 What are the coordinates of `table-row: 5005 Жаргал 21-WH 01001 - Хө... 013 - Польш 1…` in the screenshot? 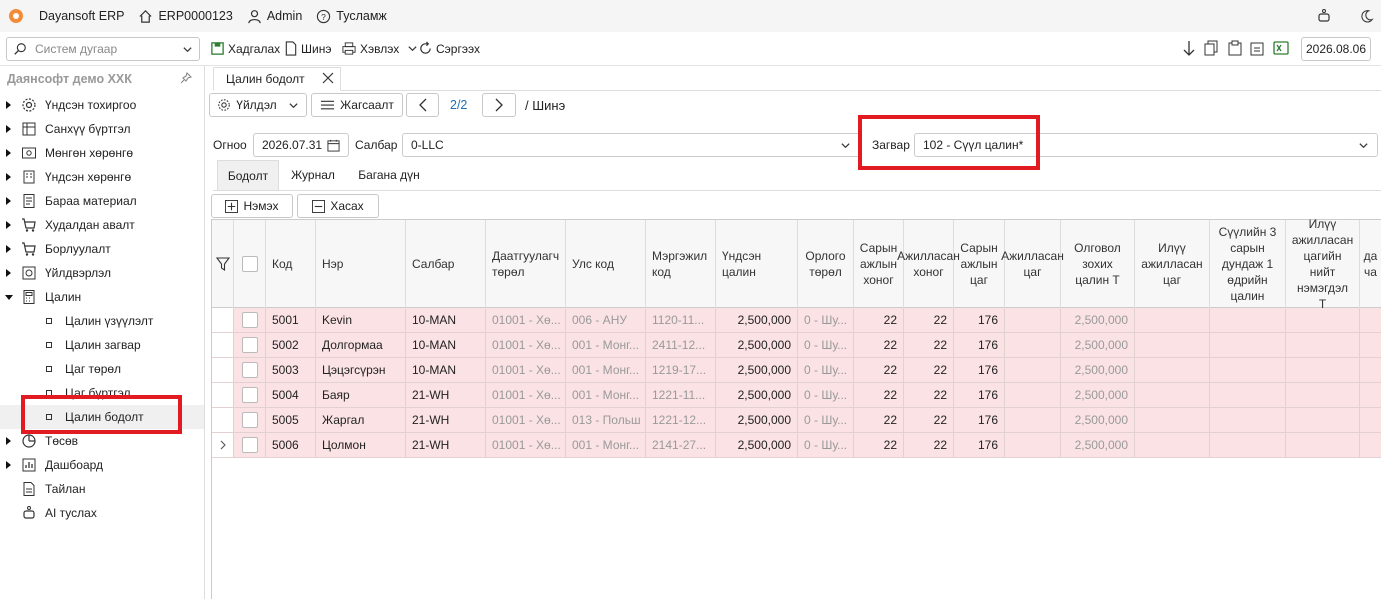 It's located at (796, 420).